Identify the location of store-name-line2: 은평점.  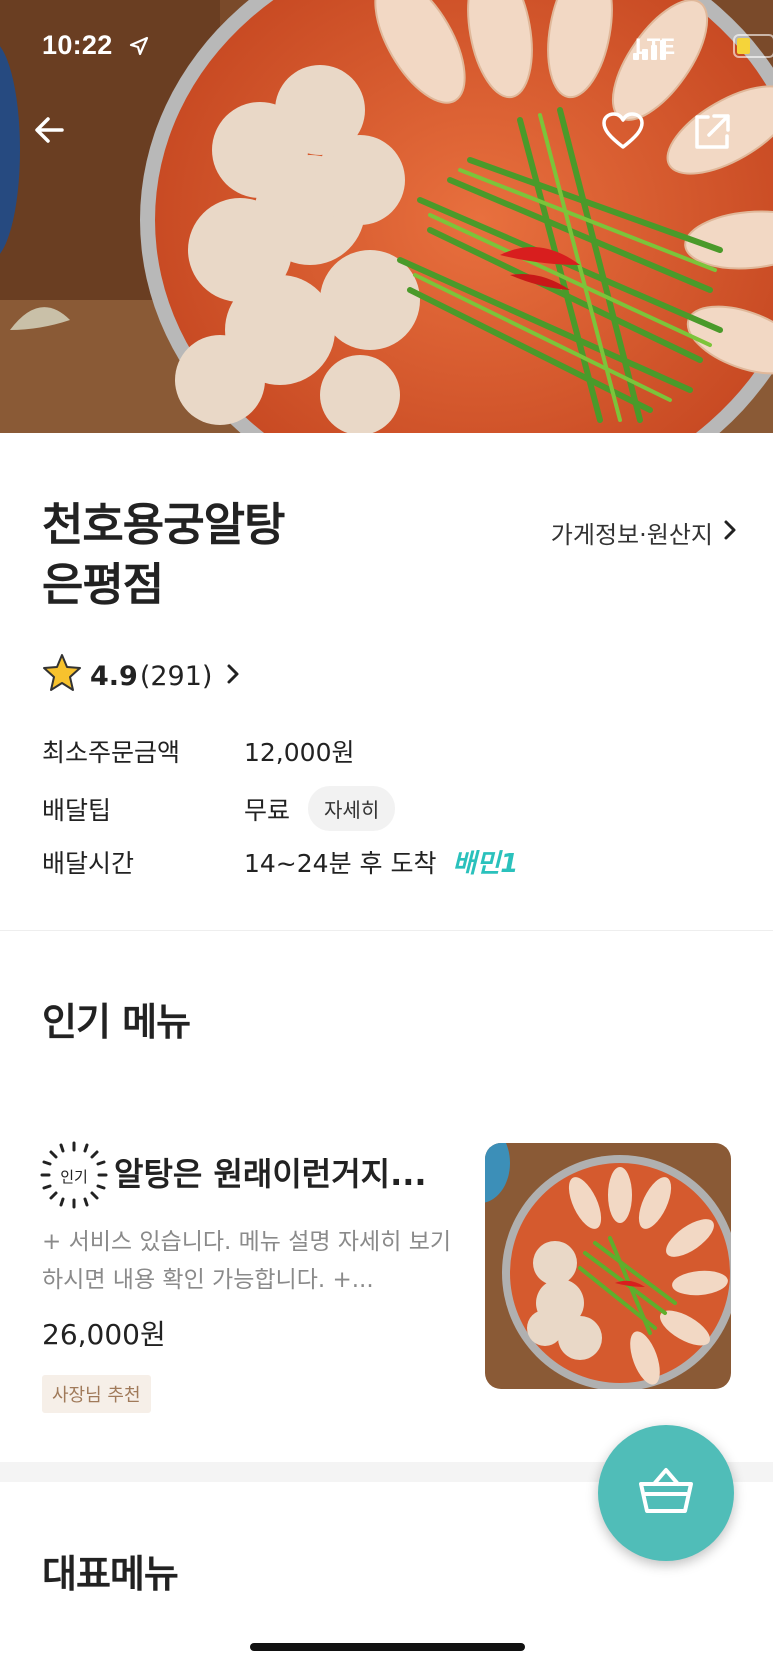
(103, 584).